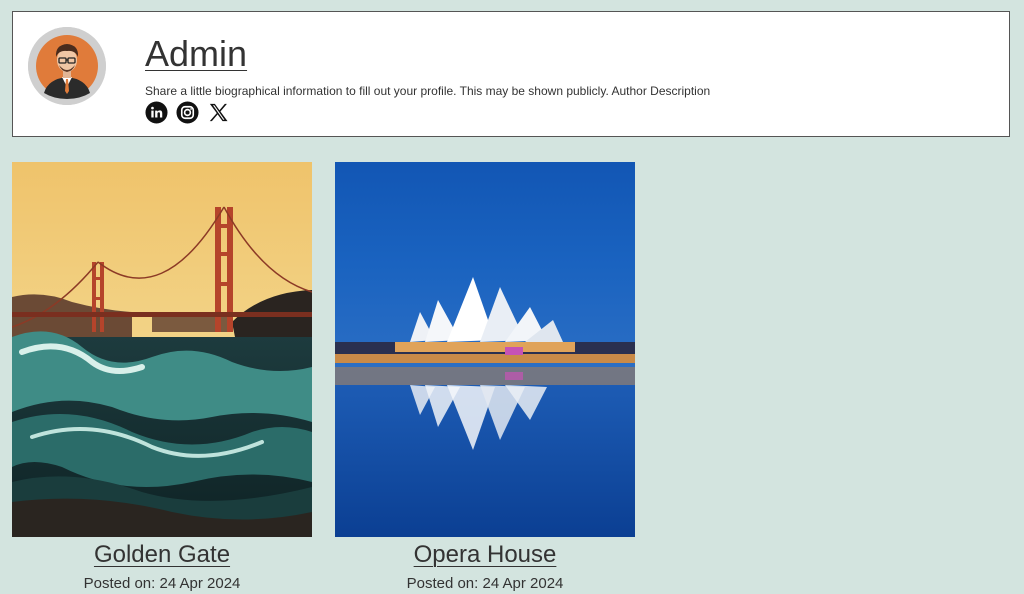 This screenshot has width=1024, height=594. What do you see at coordinates (485, 555) in the screenshot?
I see `post-title-link: Opera House` at bounding box center [485, 555].